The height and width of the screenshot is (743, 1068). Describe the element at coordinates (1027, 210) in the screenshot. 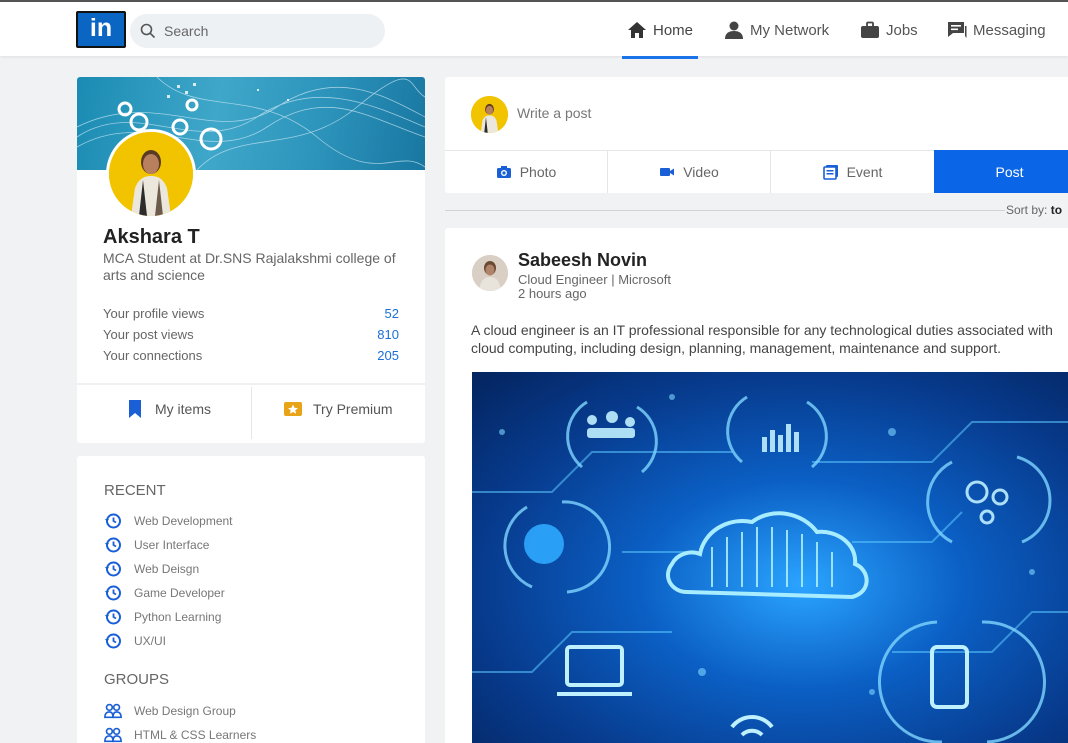

I see `sort-label: Sort by:` at that location.